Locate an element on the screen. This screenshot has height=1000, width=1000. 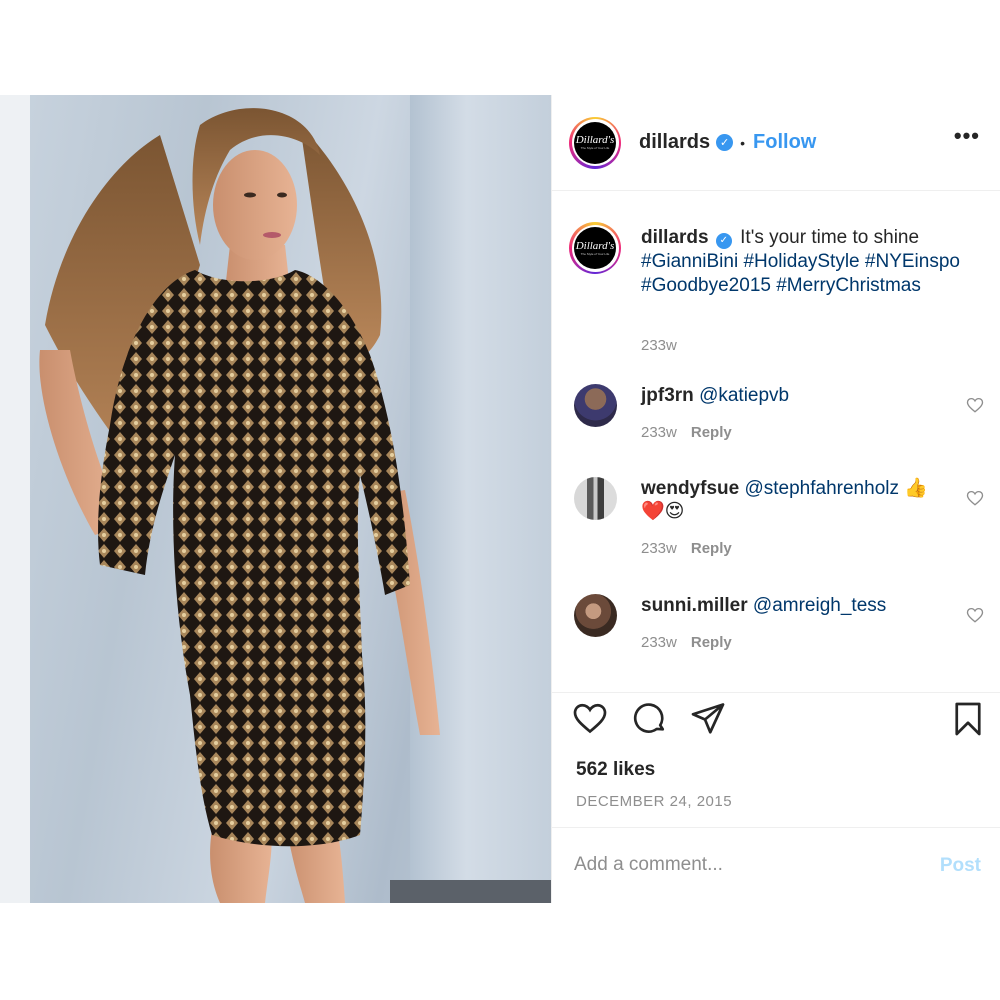
follow-button: Follow is located at coordinates (784, 142).